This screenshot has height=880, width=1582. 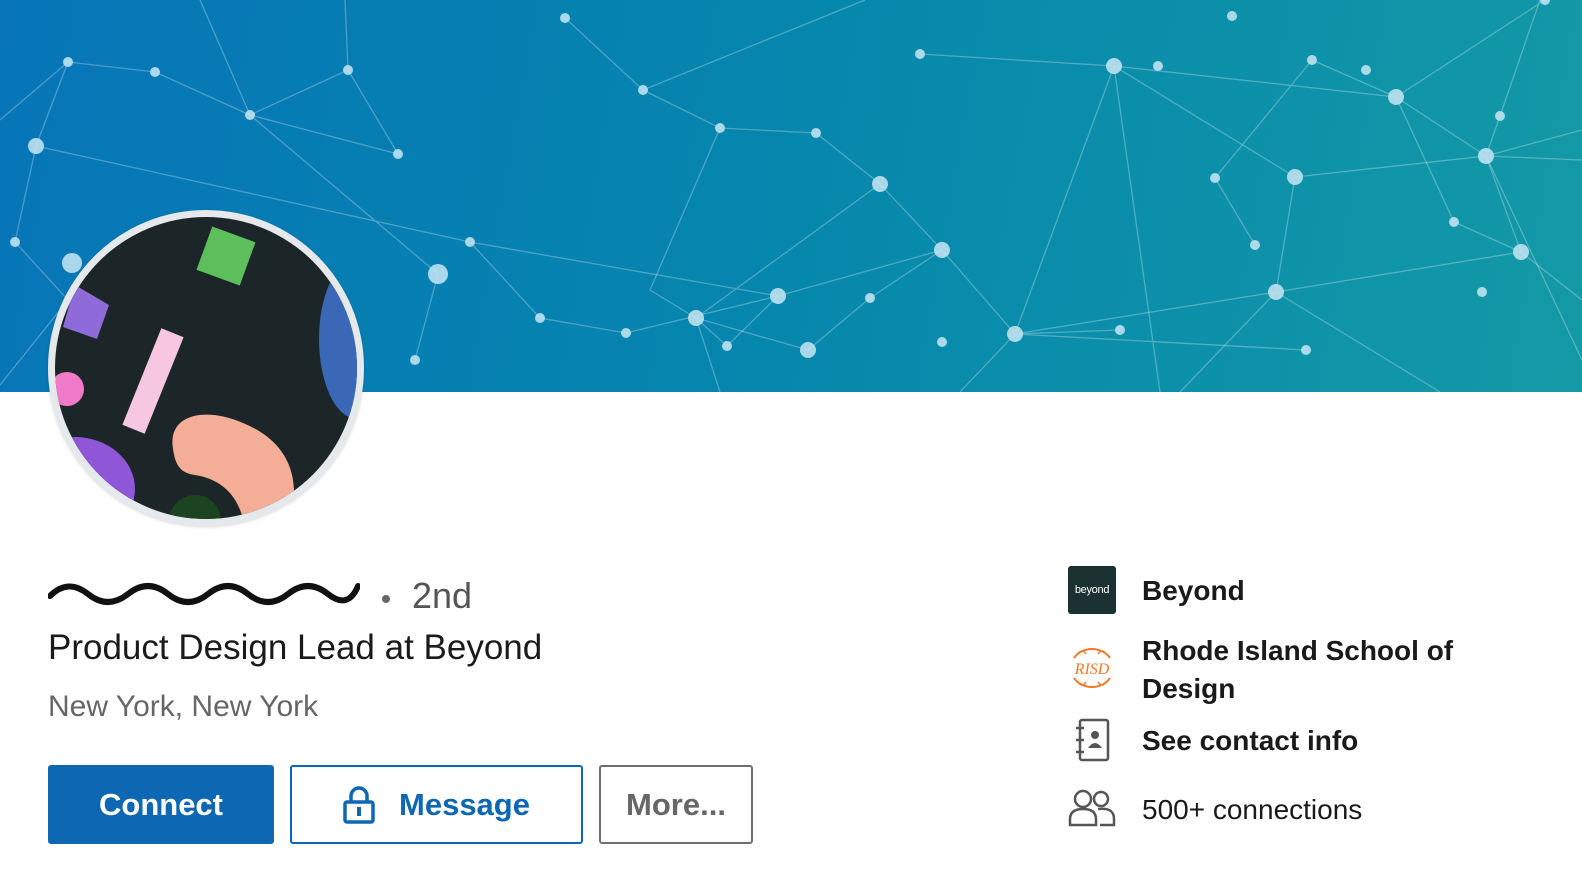 I want to click on school-name: Rhode Island School of Design, so click(x=1298, y=669).